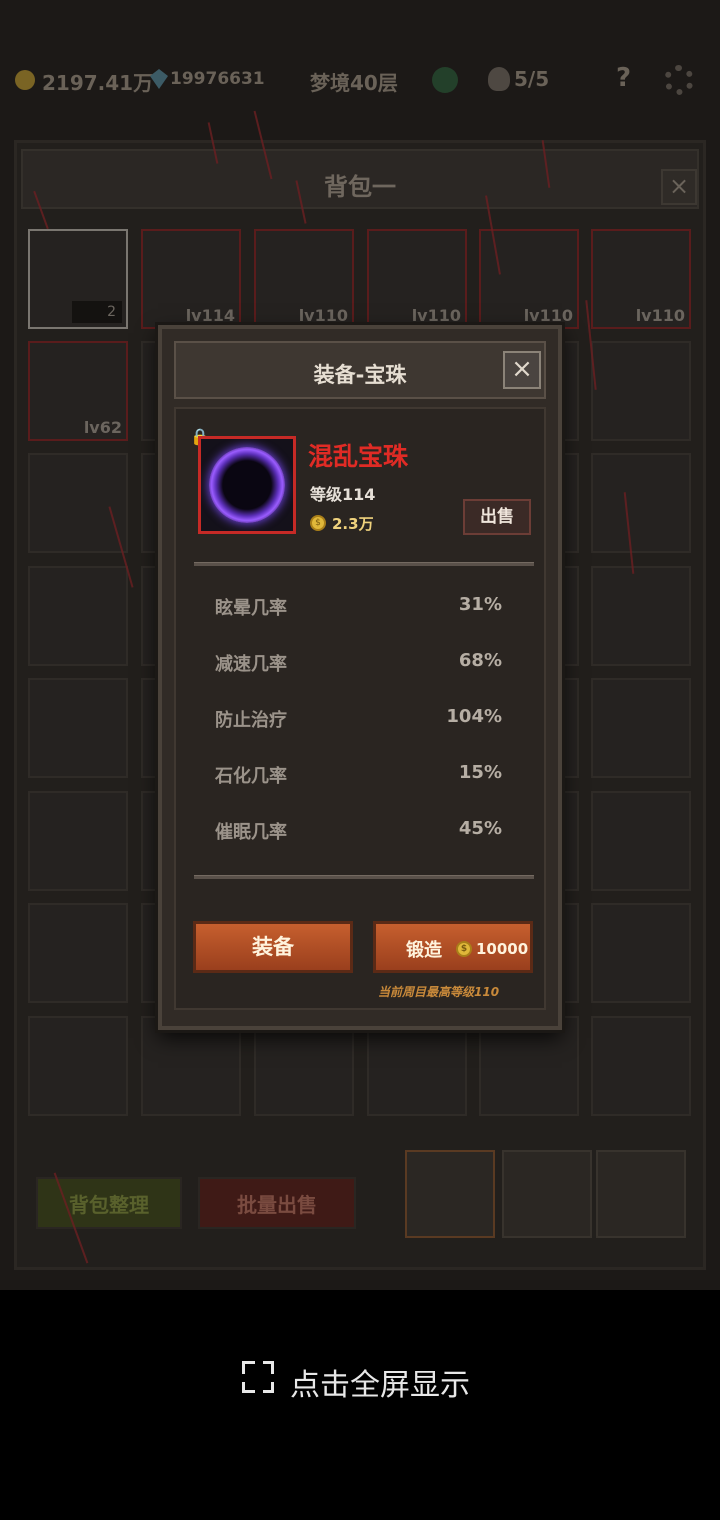  I want to click on dialog-close-button: ×, so click(522, 370).